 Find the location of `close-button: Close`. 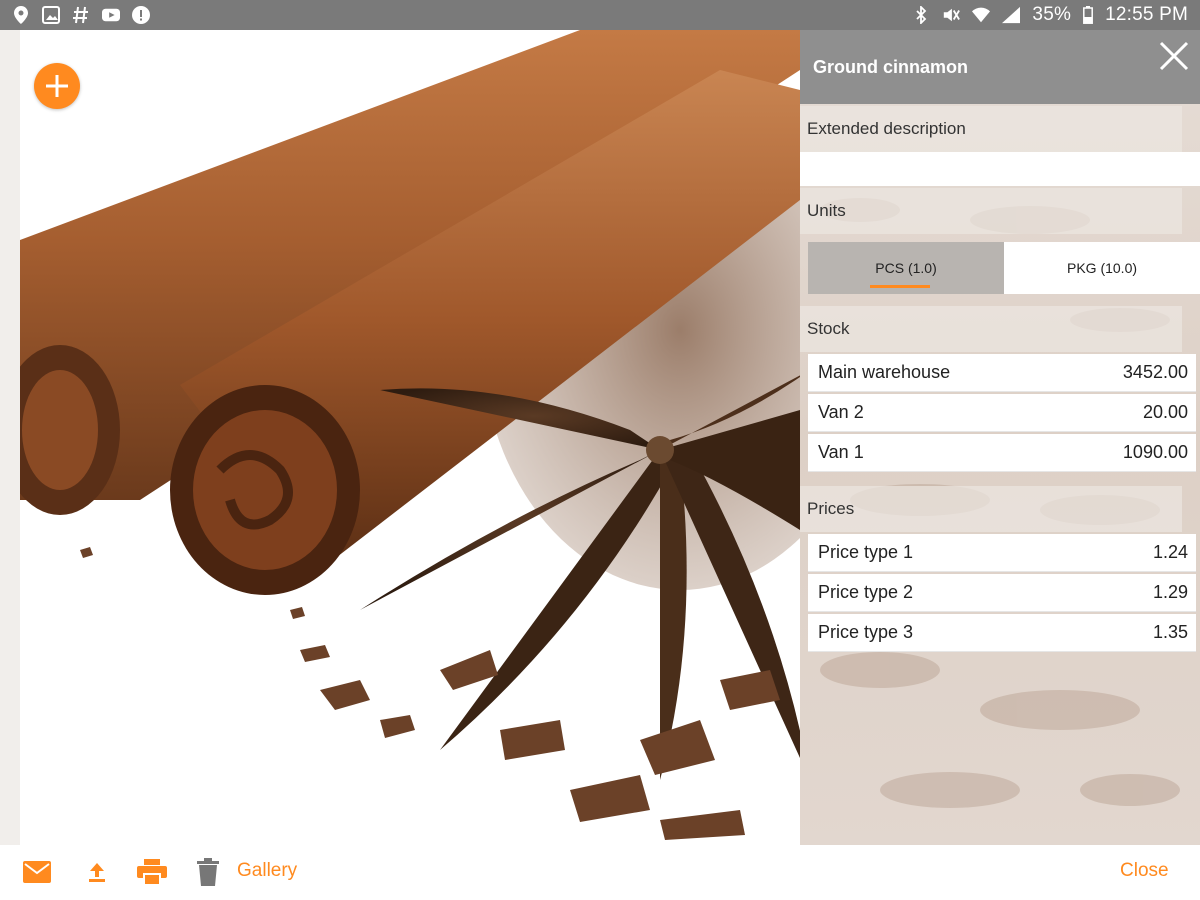

close-button: Close is located at coordinates (1144, 871).